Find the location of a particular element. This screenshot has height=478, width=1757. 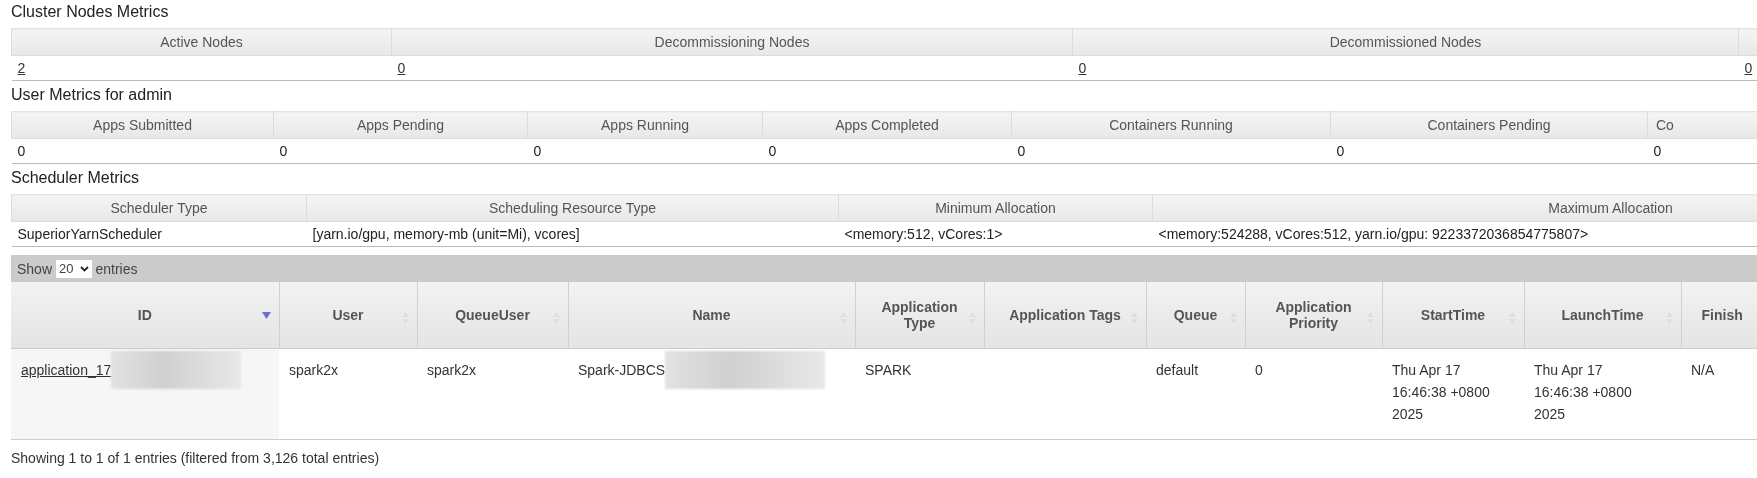

column-header: Maximum Allocation is located at coordinates (1454, 208).